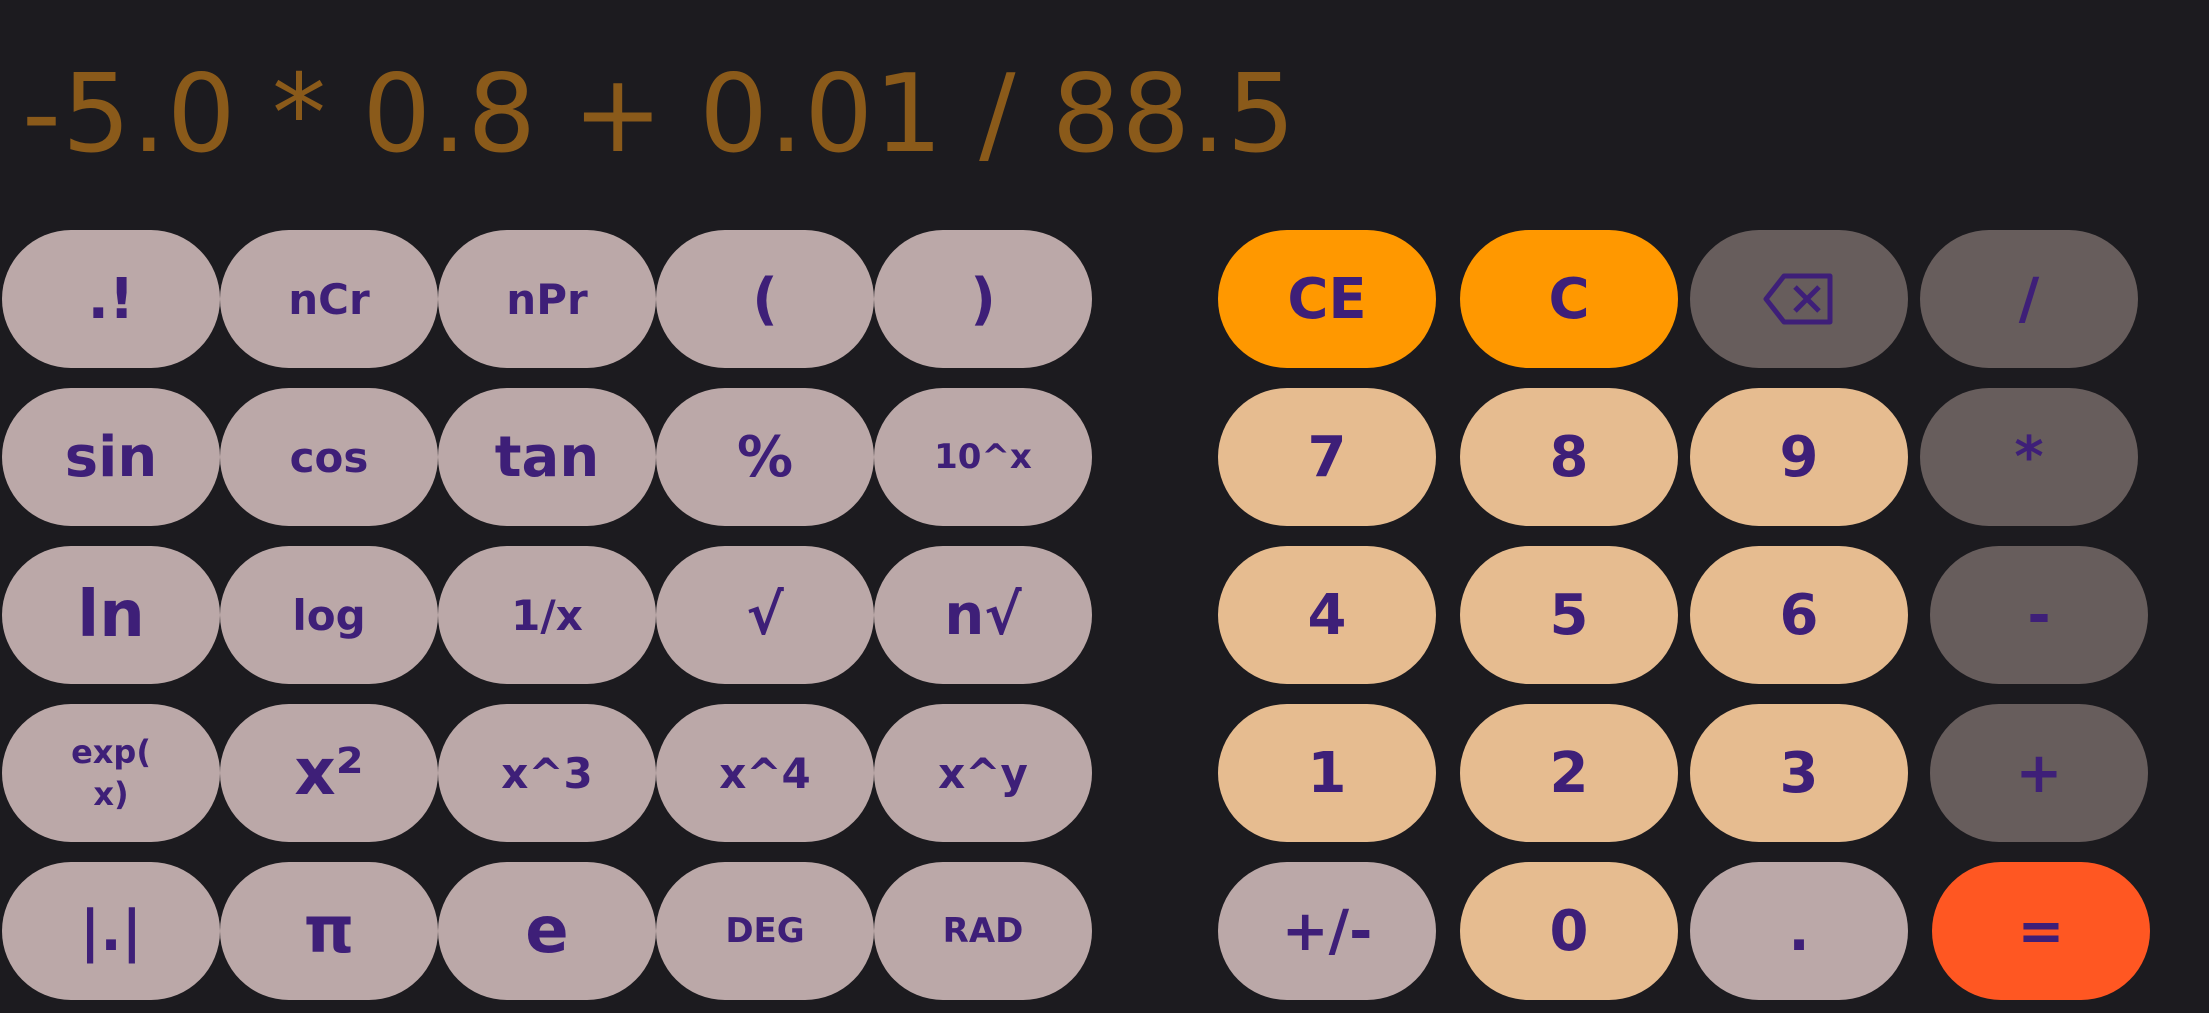 This screenshot has width=2209, height=1013. Describe the element at coordinates (765, 773) in the screenshot. I see `fourth-power-button: x^4` at that location.